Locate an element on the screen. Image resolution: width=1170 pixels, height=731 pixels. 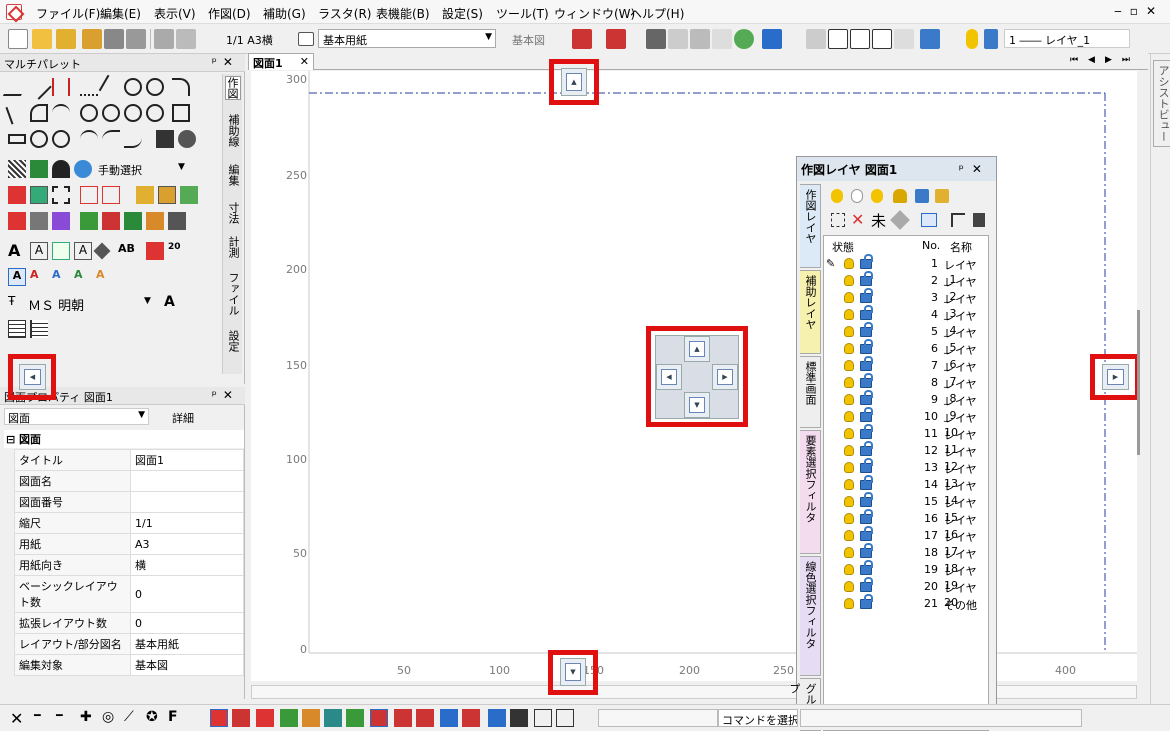
bezier-icon is located at coordinates (111, 139).